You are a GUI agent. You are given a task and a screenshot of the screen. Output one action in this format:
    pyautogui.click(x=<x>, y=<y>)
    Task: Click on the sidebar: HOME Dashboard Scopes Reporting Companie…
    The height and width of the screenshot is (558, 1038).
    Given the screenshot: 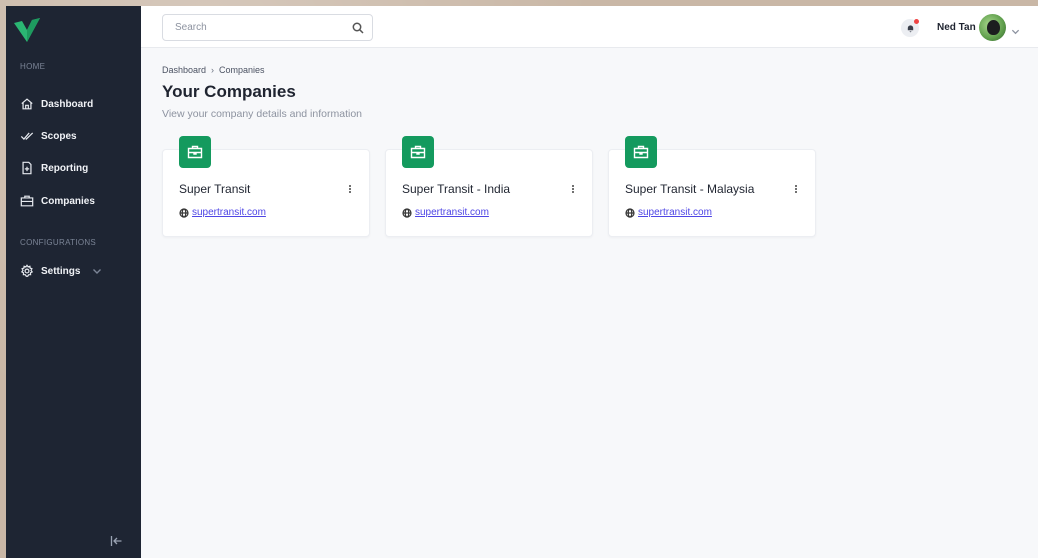 What is the action you would take?
    pyautogui.click(x=73, y=282)
    